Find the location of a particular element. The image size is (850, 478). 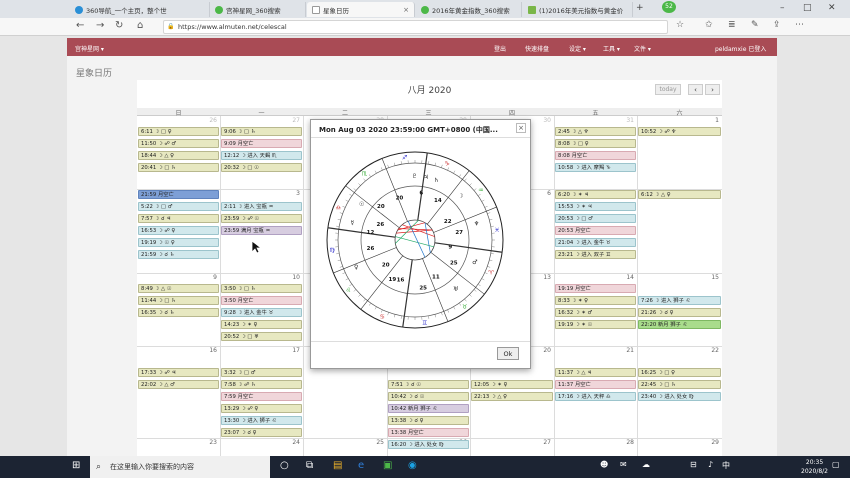

notification-badge: 52 is located at coordinates (669, 7).